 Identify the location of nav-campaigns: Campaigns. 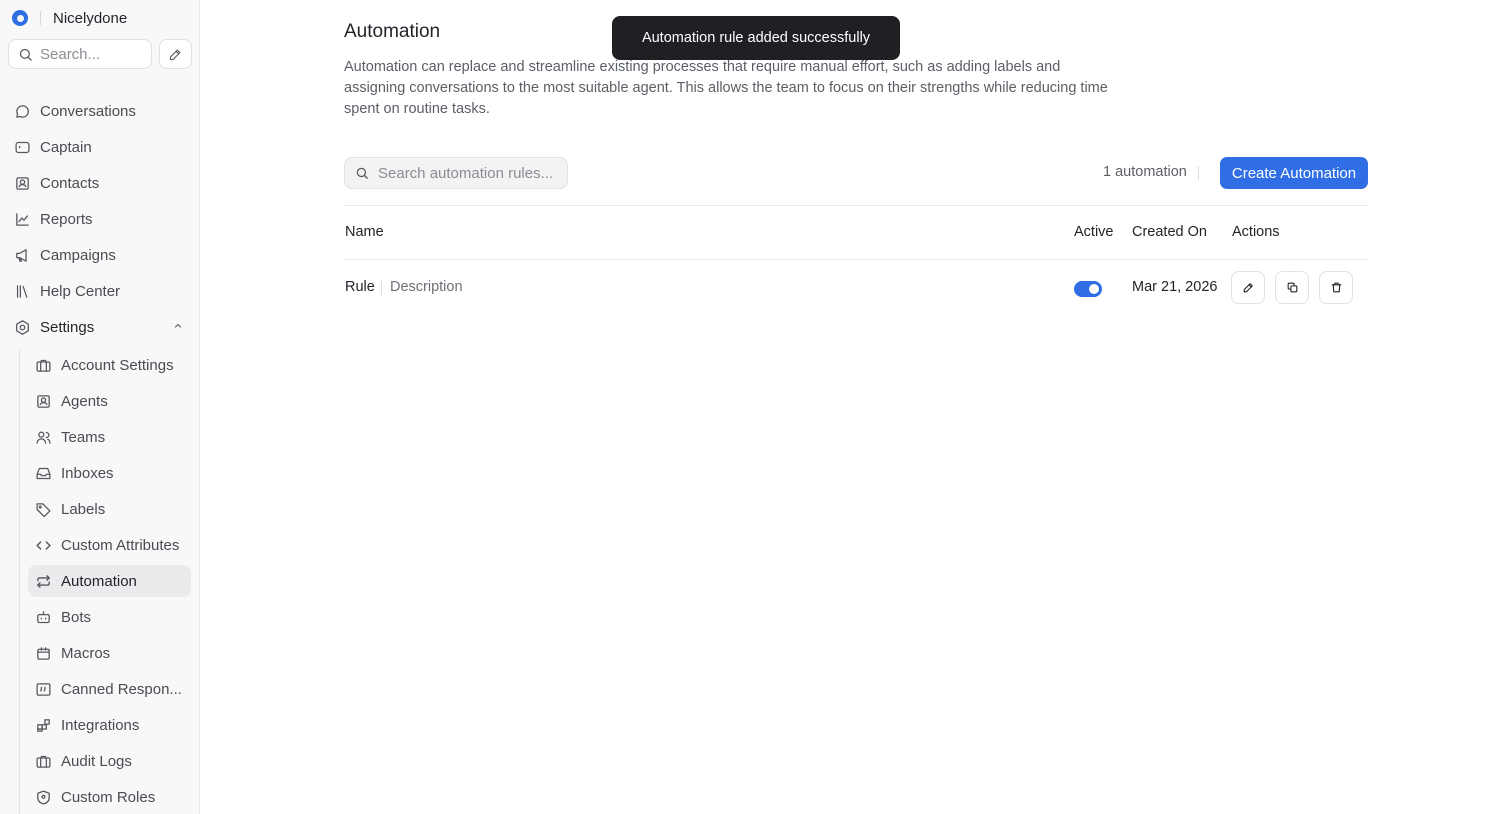
(100, 255).